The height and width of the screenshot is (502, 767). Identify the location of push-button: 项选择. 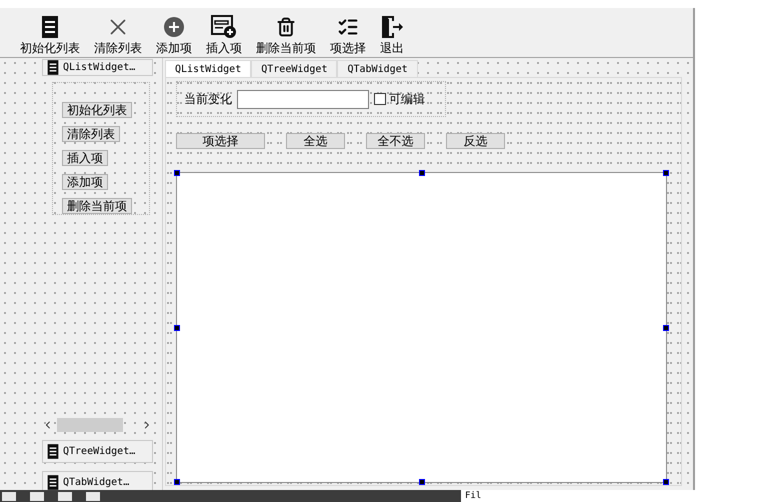
(220, 141).